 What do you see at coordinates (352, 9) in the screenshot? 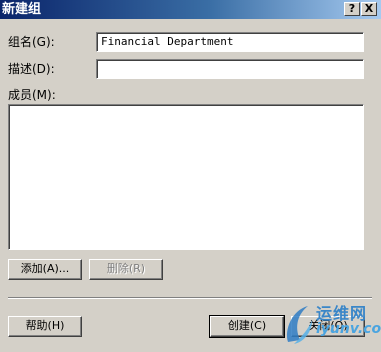
I see `help-title-button: ?` at bounding box center [352, 9].